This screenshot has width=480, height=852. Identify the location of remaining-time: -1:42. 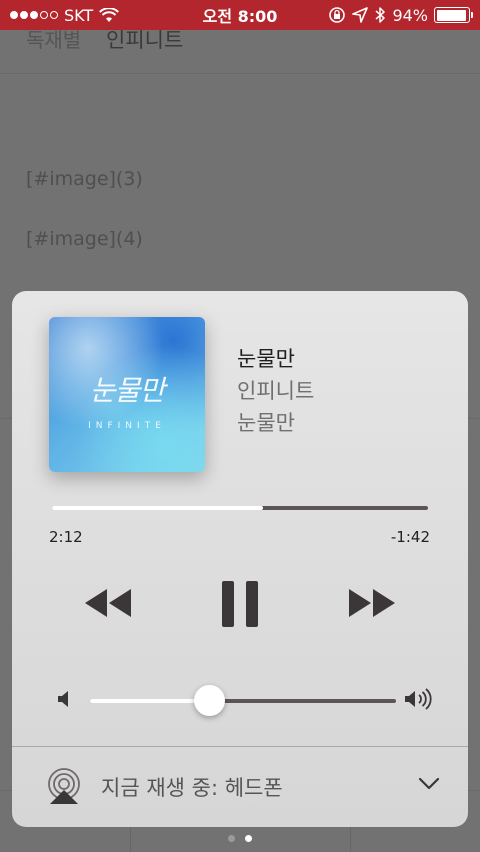
(410, 537).